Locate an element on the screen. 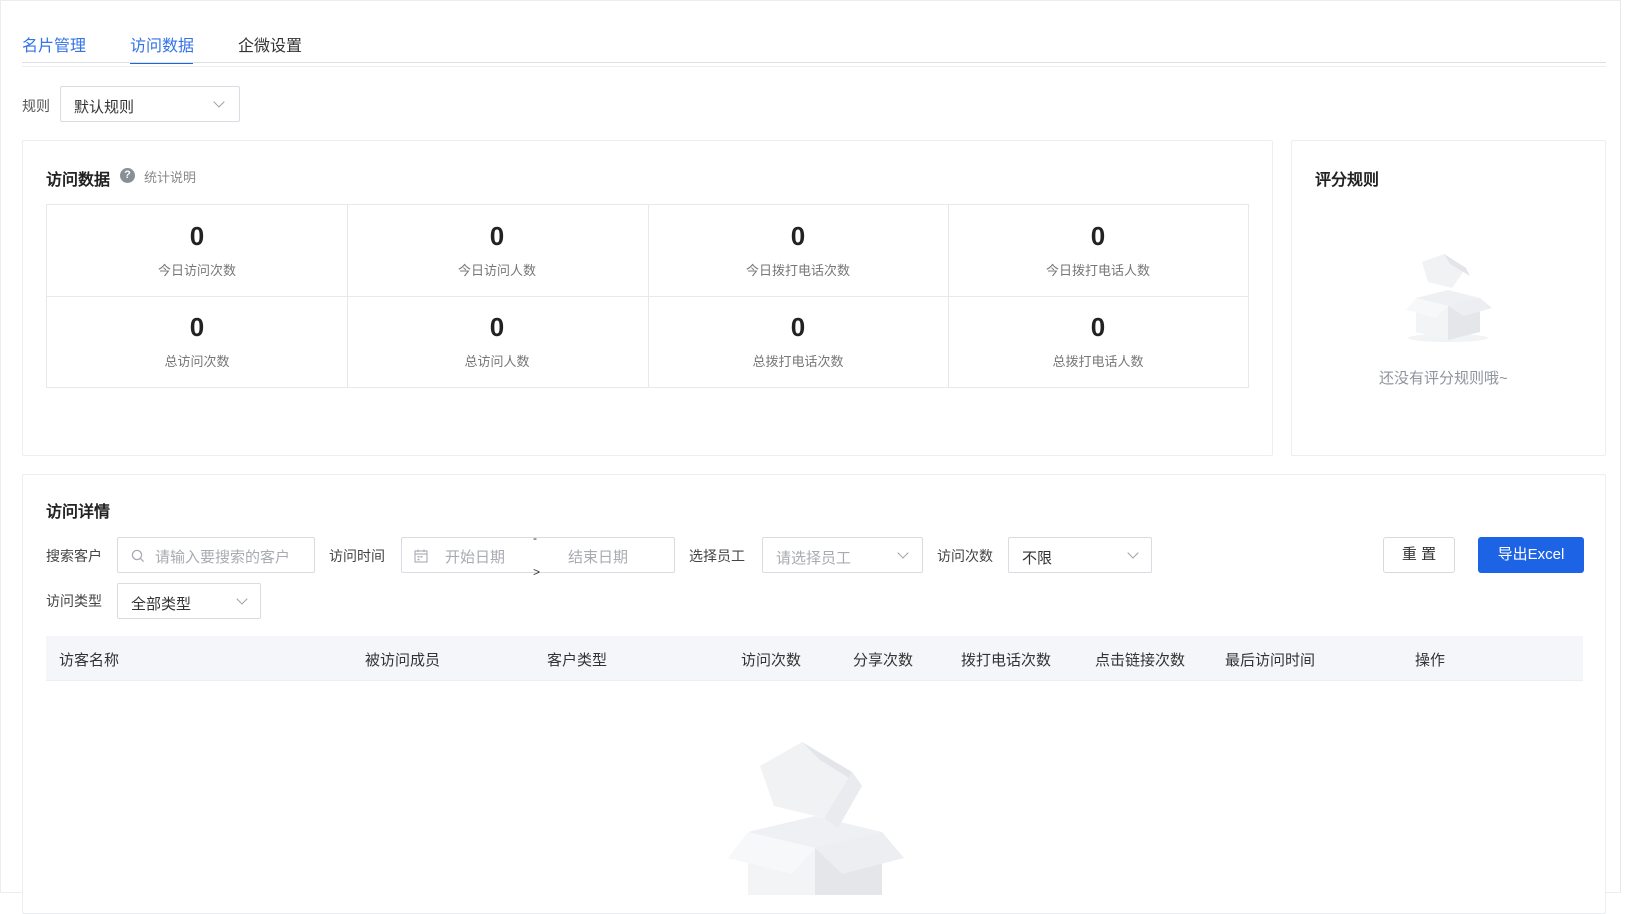  search-customer-input: 请输入要搜索的客户 is located at coordinates (216, 555).